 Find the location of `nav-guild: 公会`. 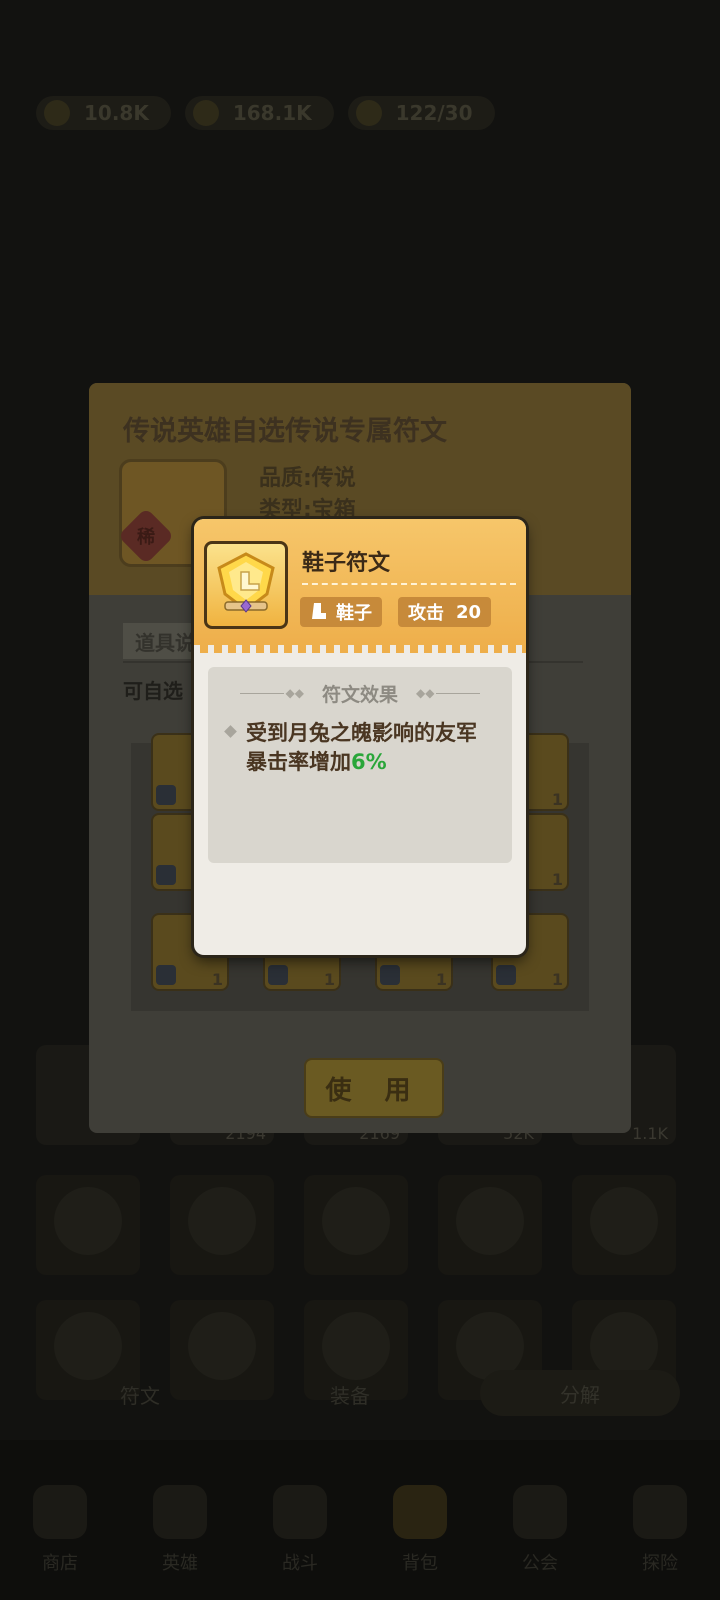

nav-guild: 公会 is located at coordinates (540, 1520).